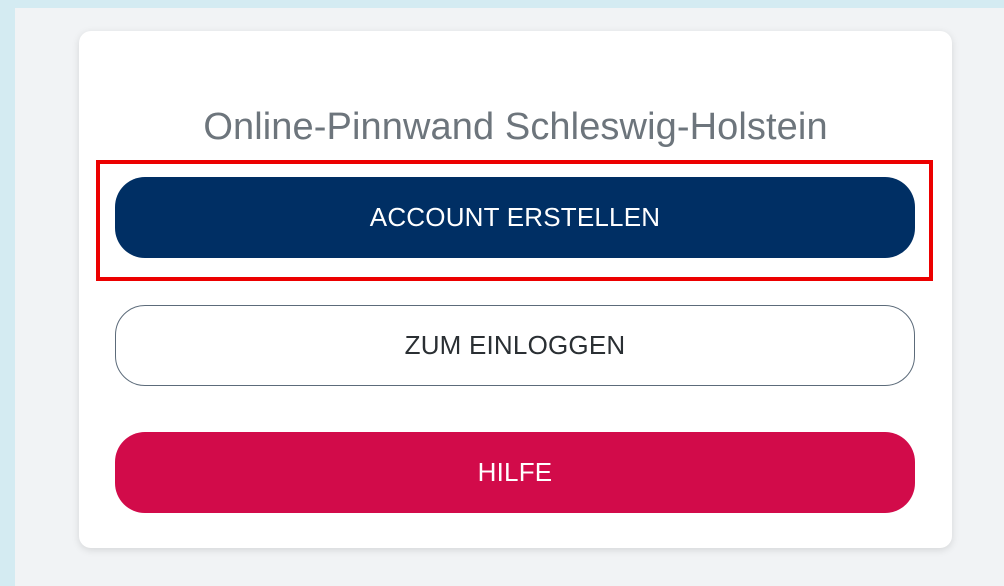  Describe the element at coordinates (515, 217) in the screenshot. I see `create-account-button: ACCOUNT ERSTELLEN` at that location.